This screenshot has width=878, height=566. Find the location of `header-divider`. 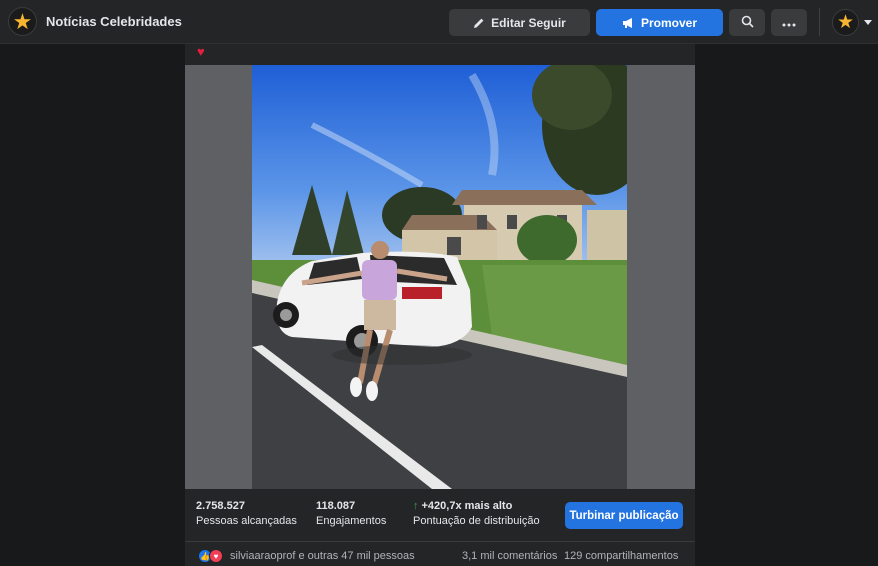

header-divider is located at coordinates (819, 22).